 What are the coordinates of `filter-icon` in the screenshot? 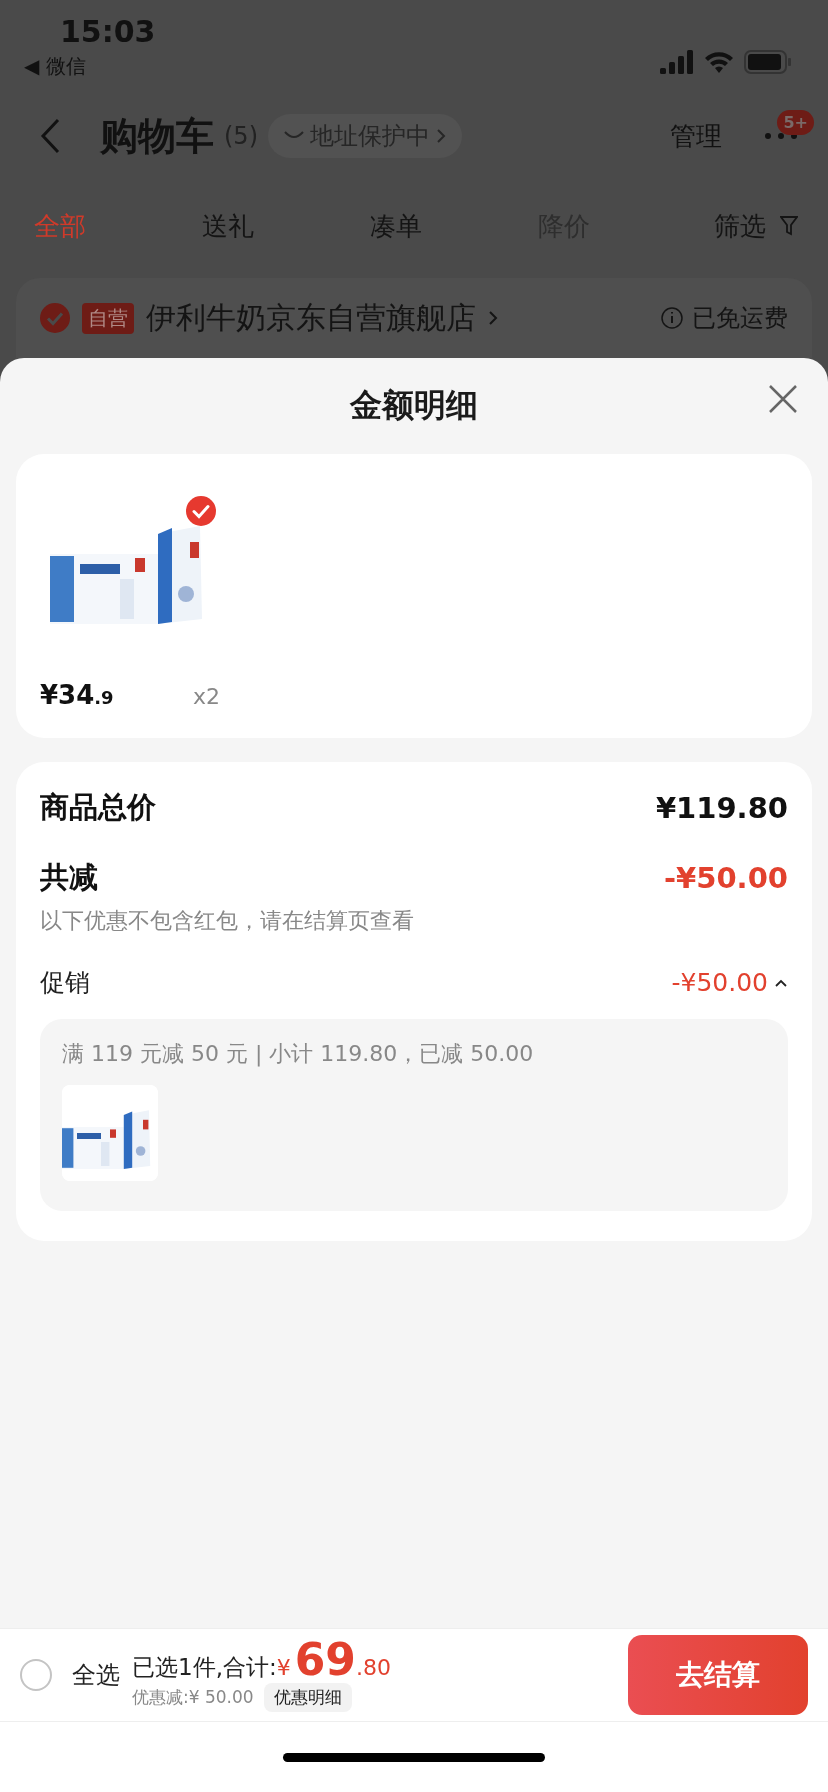 It's located at (789, 226).